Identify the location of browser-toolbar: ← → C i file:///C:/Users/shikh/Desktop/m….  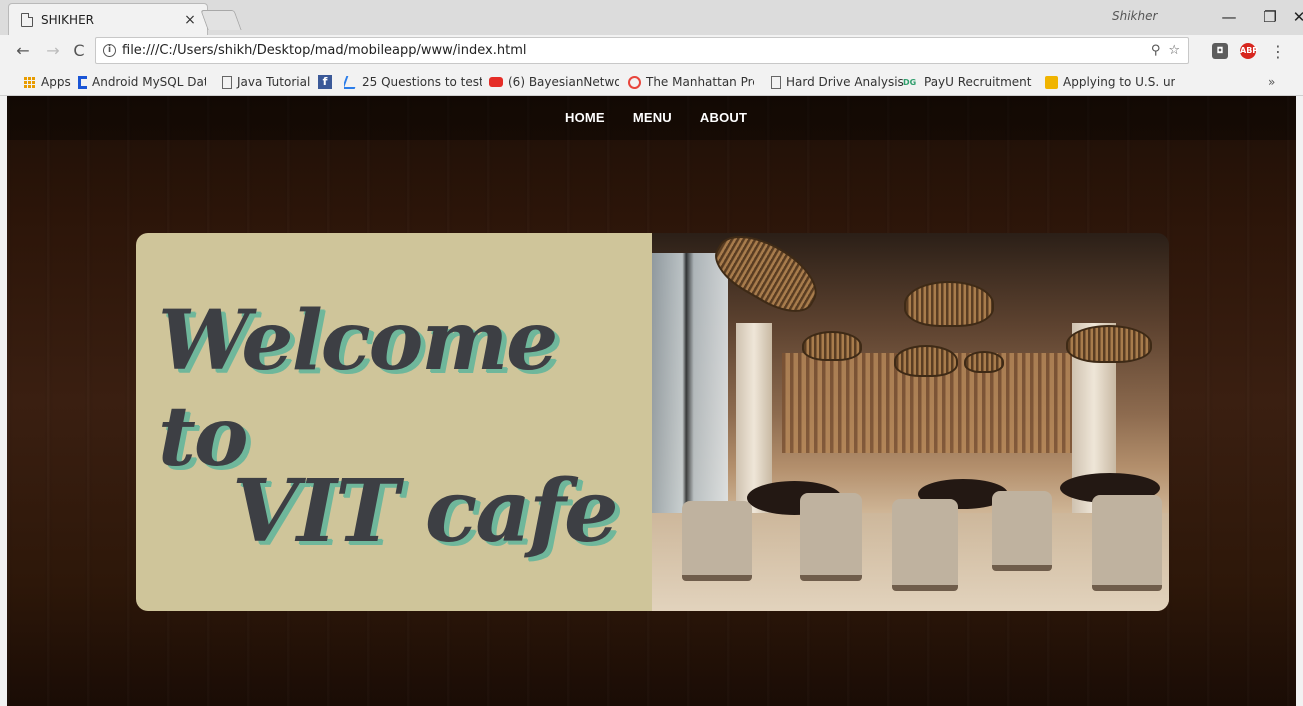
(651, 51).